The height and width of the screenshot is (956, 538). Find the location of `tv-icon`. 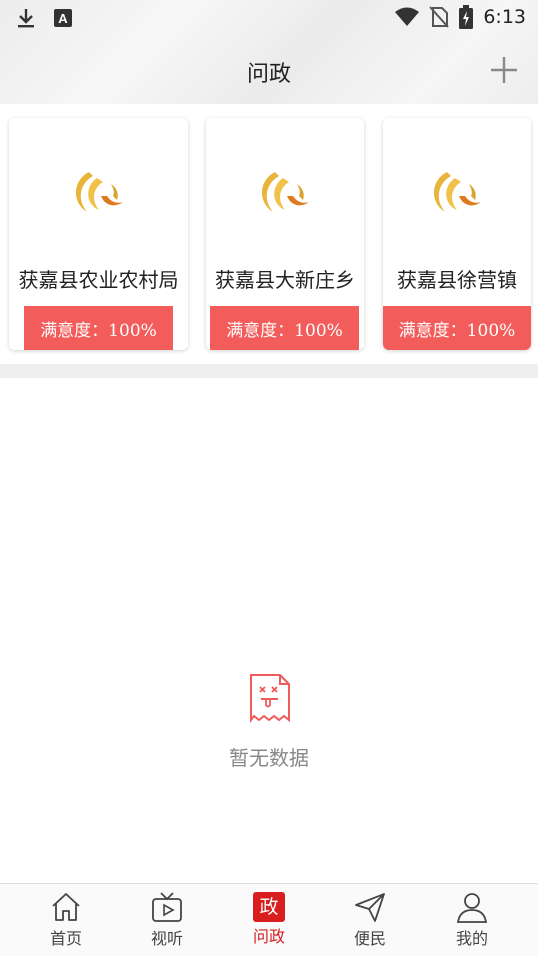

tv-icon is located at coordinates (167, 907).